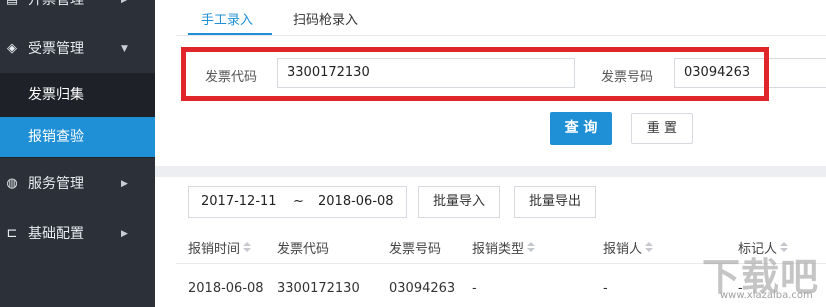 This screenshot has width=826, height=307. Describe the element at coordinates (662, 128) in the screenshot. I see `reset-button: 重 置` at that location.